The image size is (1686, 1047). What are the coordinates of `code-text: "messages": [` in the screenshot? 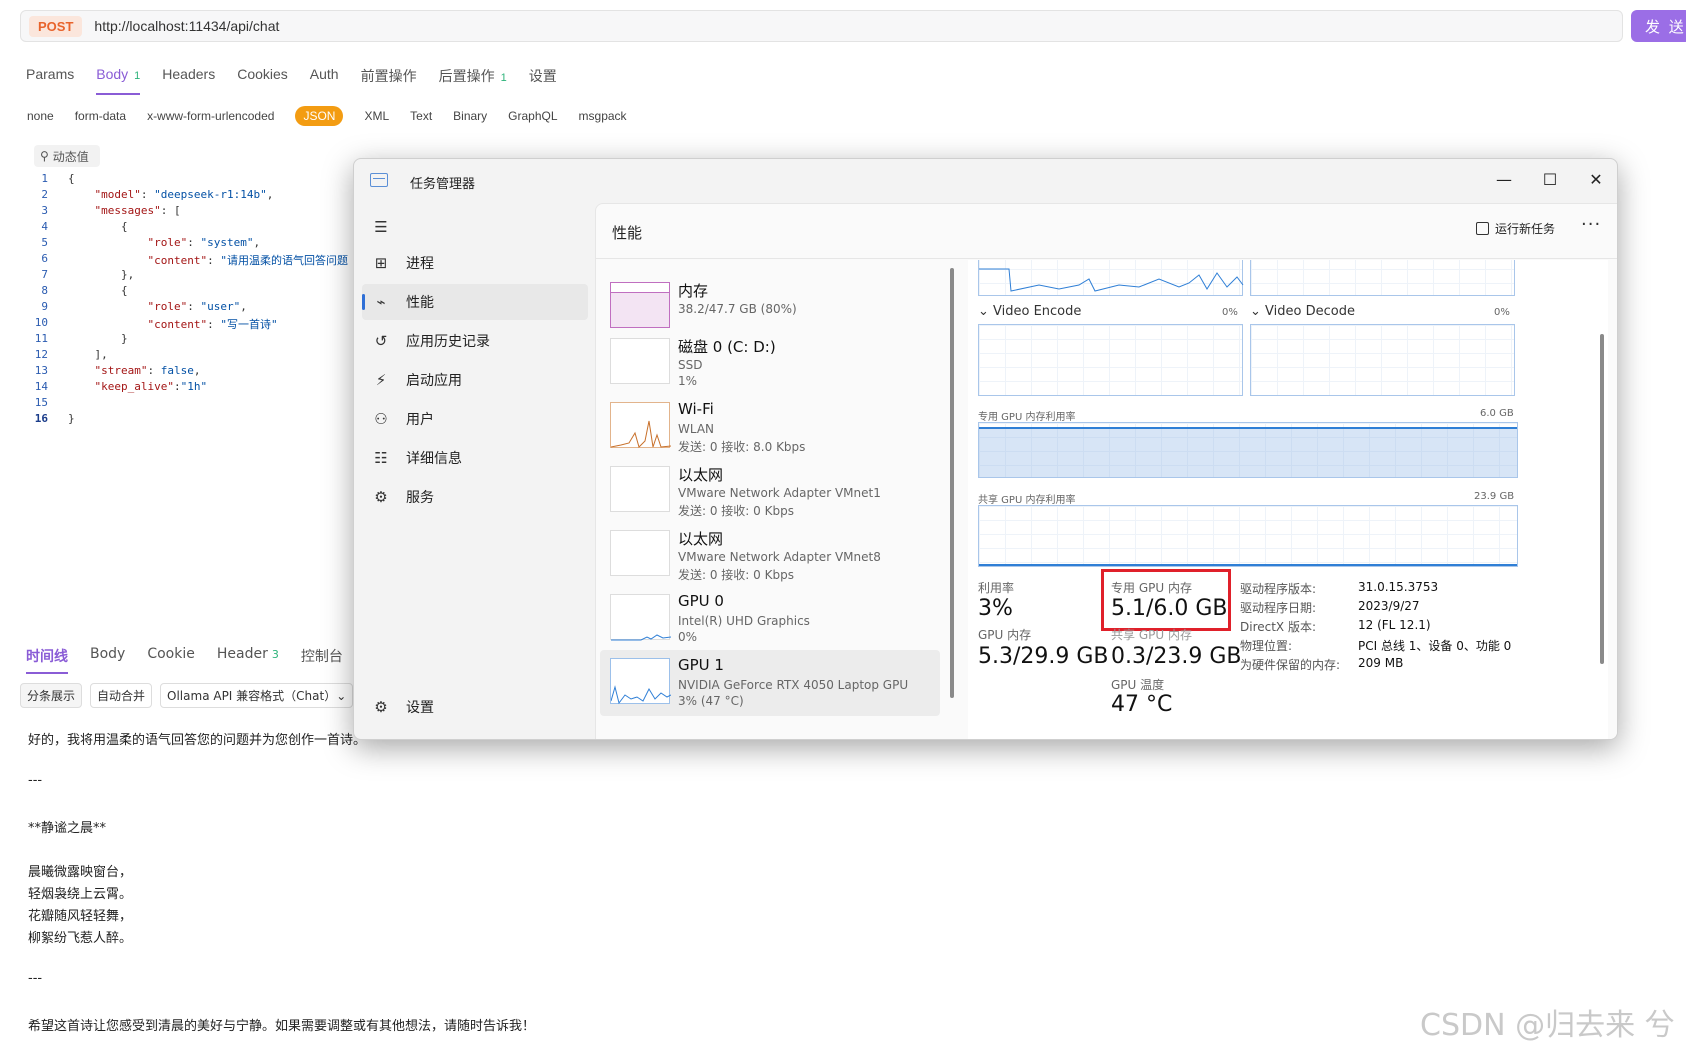 It's located at (137, 210).